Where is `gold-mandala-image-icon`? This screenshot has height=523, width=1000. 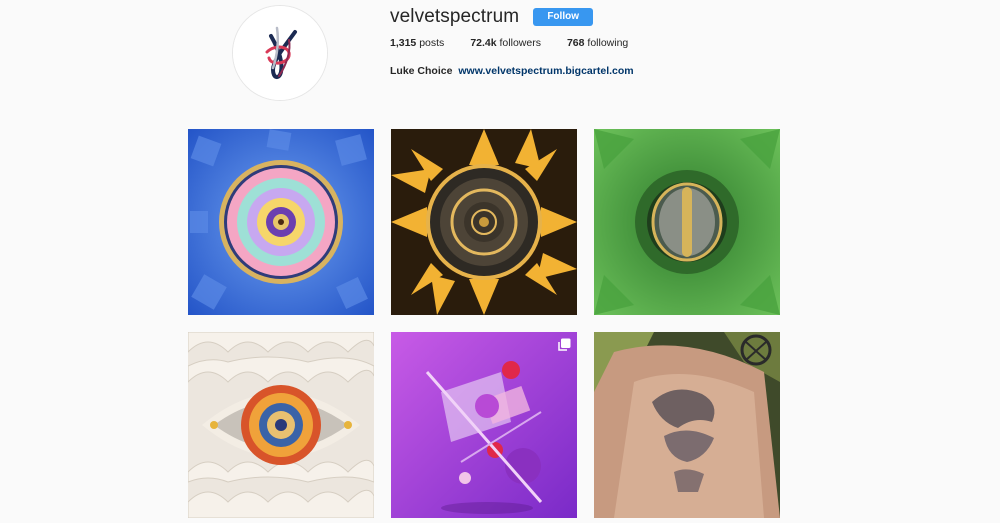 gold-mandala-image-icon is located at coordinates (484, 222).